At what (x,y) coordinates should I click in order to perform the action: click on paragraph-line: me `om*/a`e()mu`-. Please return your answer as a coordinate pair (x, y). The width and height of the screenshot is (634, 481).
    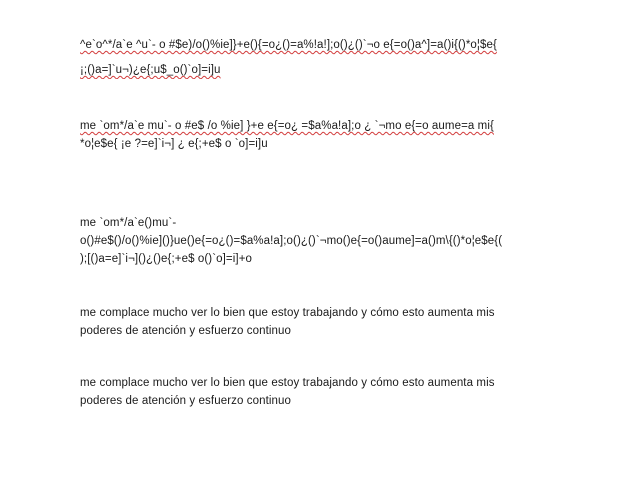
    Looking at the image, I should click on (128, 223).